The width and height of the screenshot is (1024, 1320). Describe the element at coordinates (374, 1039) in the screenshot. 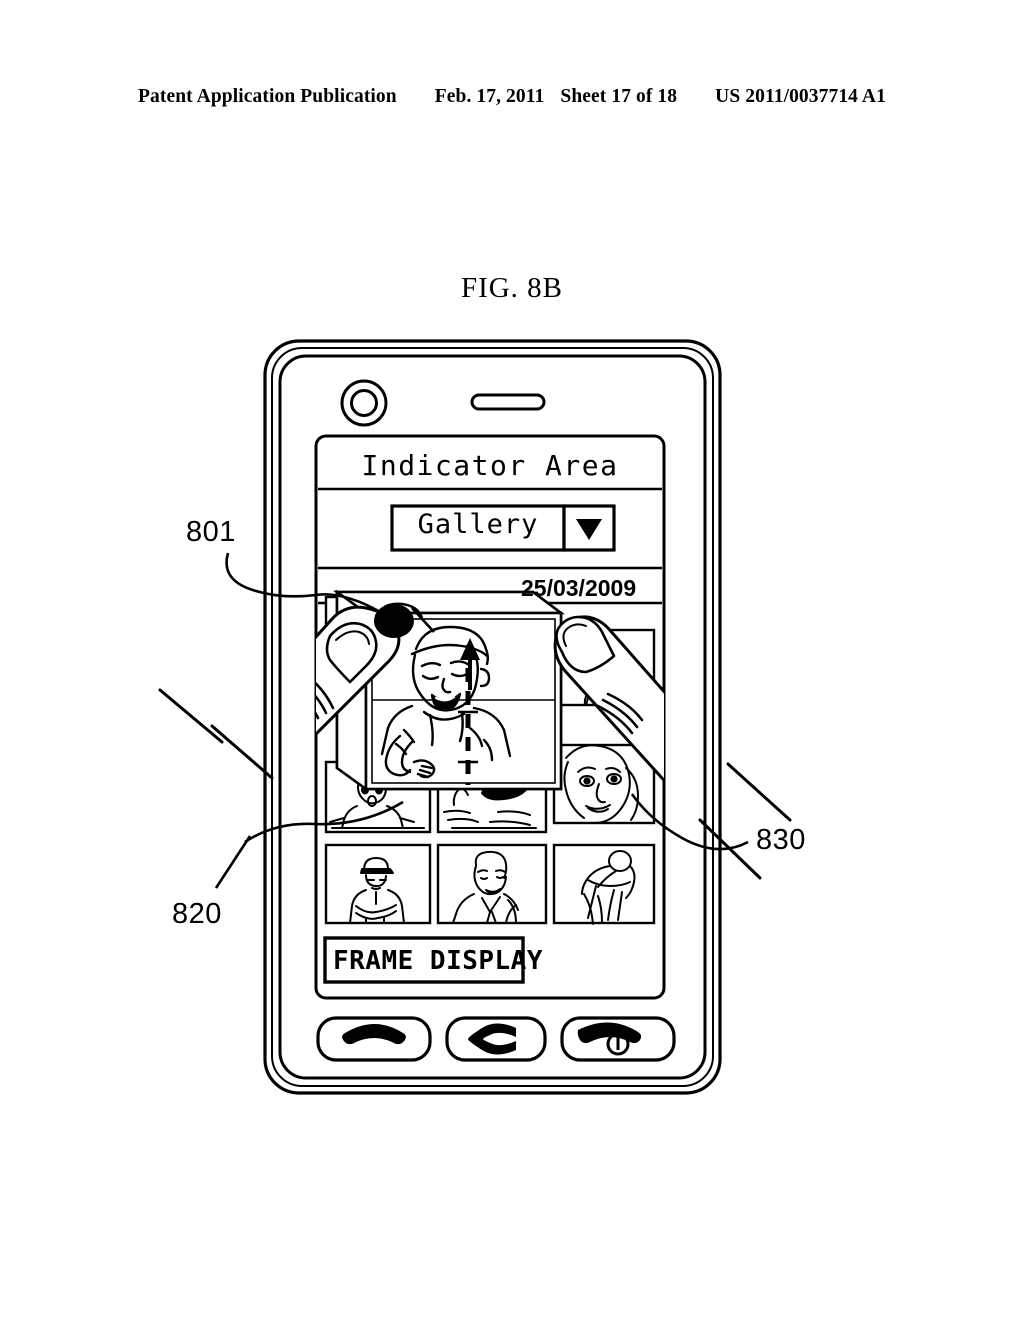

I see `send-key-button` at that location.